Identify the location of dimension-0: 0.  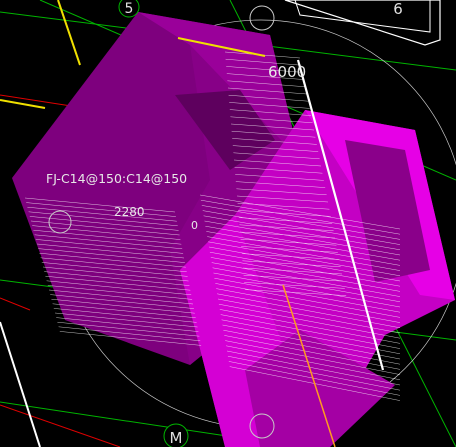
(194, 225).